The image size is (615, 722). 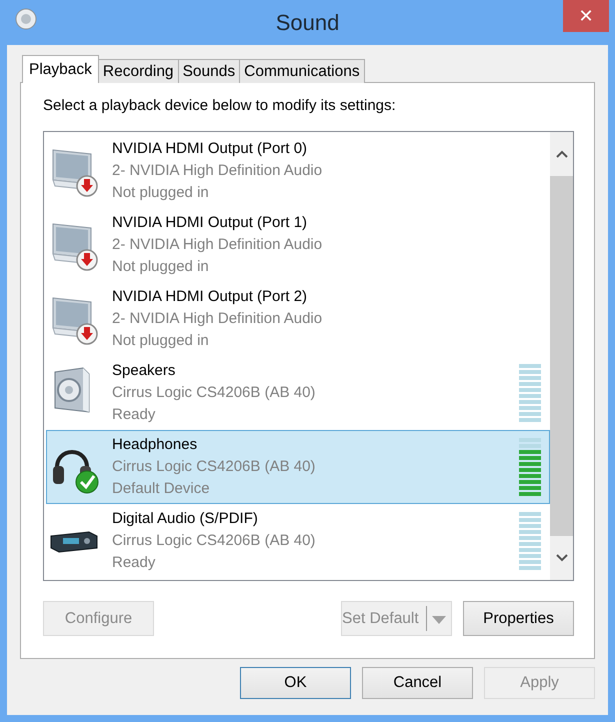 I want to click on dialog-button: OK, so click(x=295, y=683).